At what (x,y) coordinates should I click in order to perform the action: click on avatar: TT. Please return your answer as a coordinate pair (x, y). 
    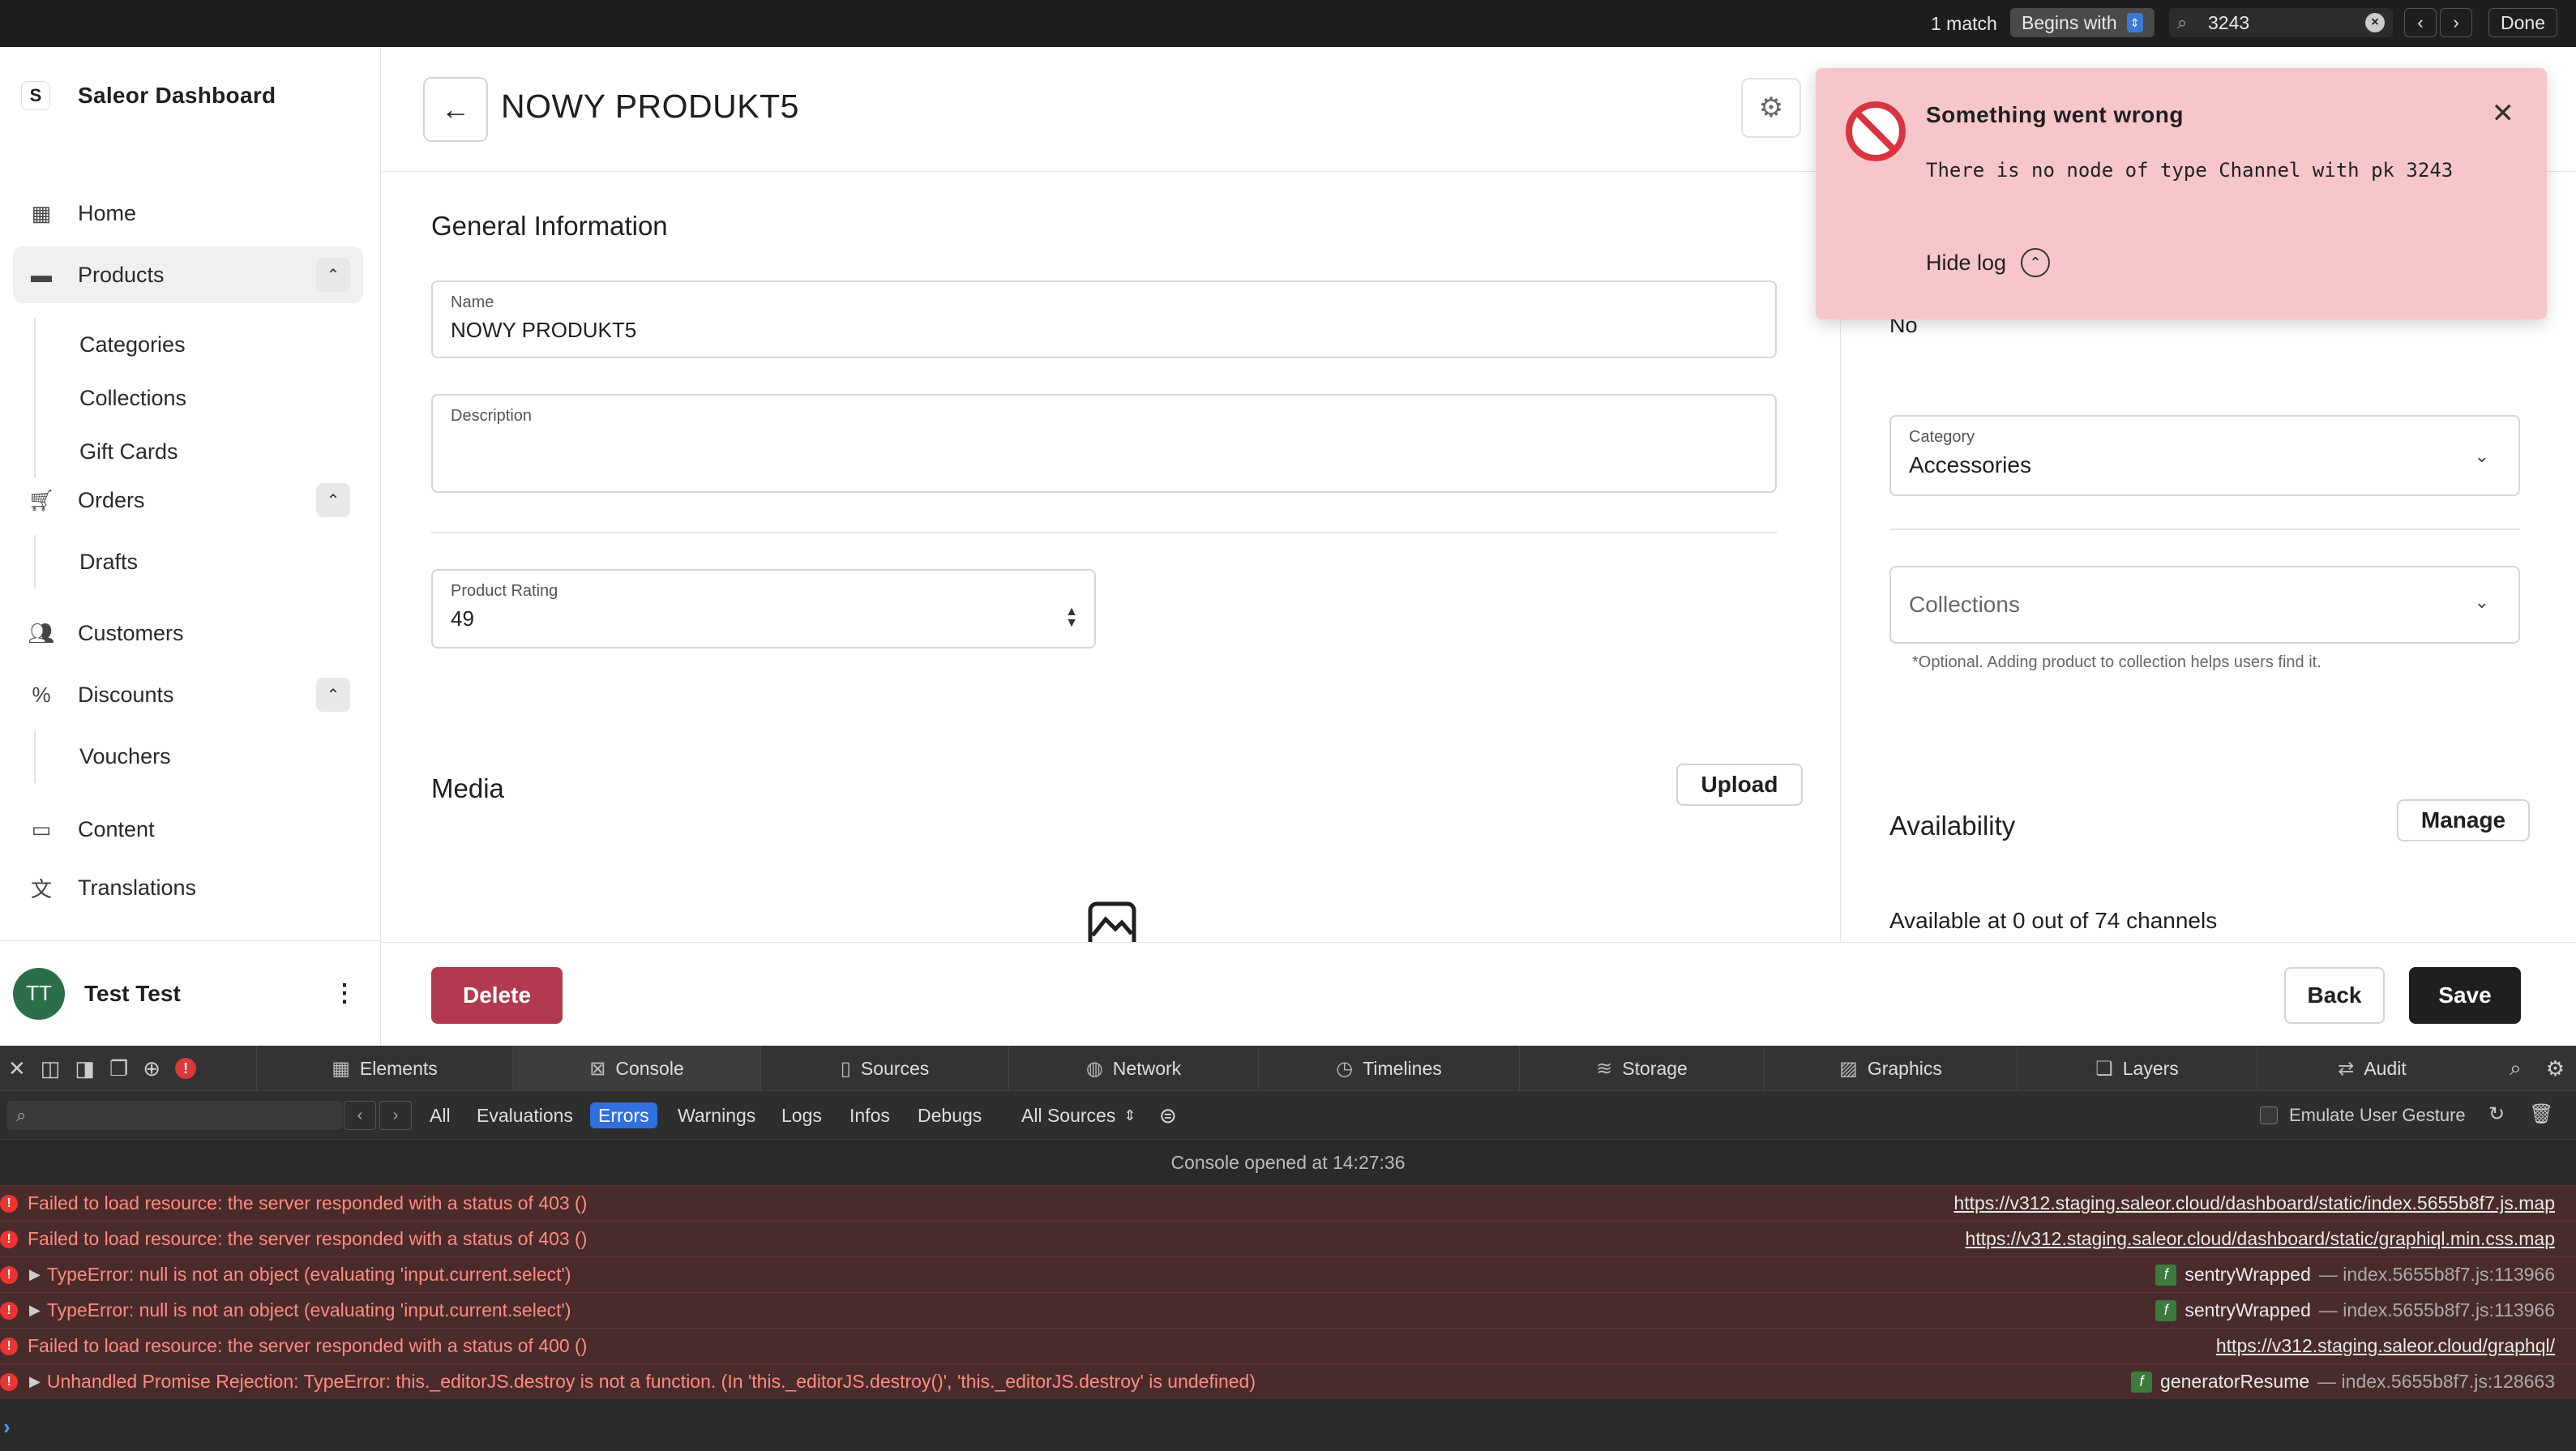
    Looking at the image, I should click on (39, 993).